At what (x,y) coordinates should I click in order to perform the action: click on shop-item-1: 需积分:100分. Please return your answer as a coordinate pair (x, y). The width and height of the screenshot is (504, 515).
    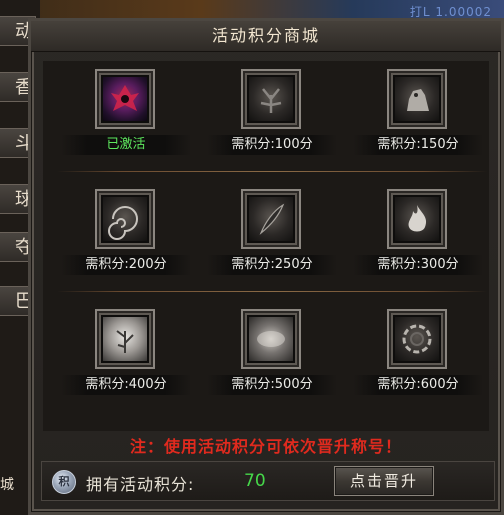
    Looking at the image, I should click on (272, 120).